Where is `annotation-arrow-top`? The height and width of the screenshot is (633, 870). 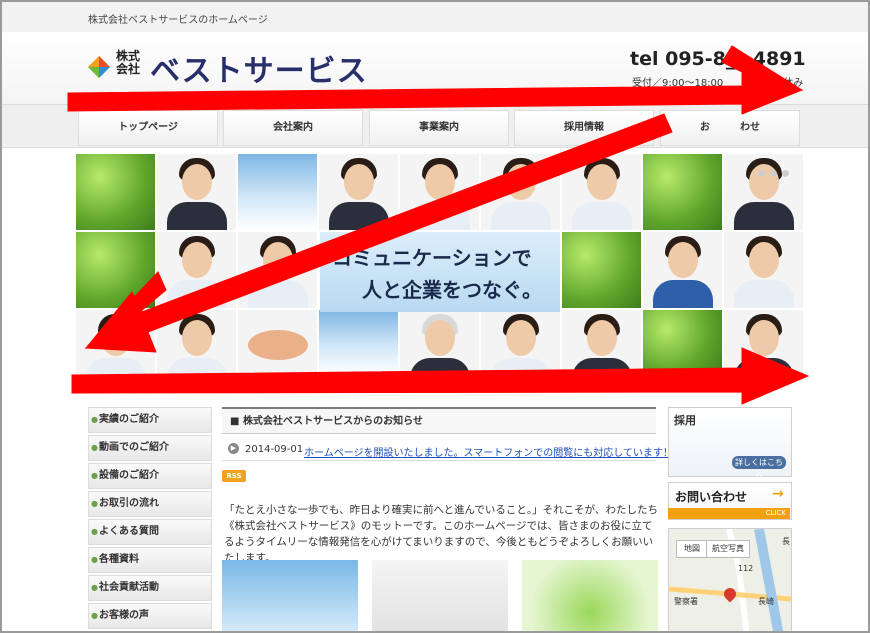 annotation-arrow-top is located at coordinates (435, 90).